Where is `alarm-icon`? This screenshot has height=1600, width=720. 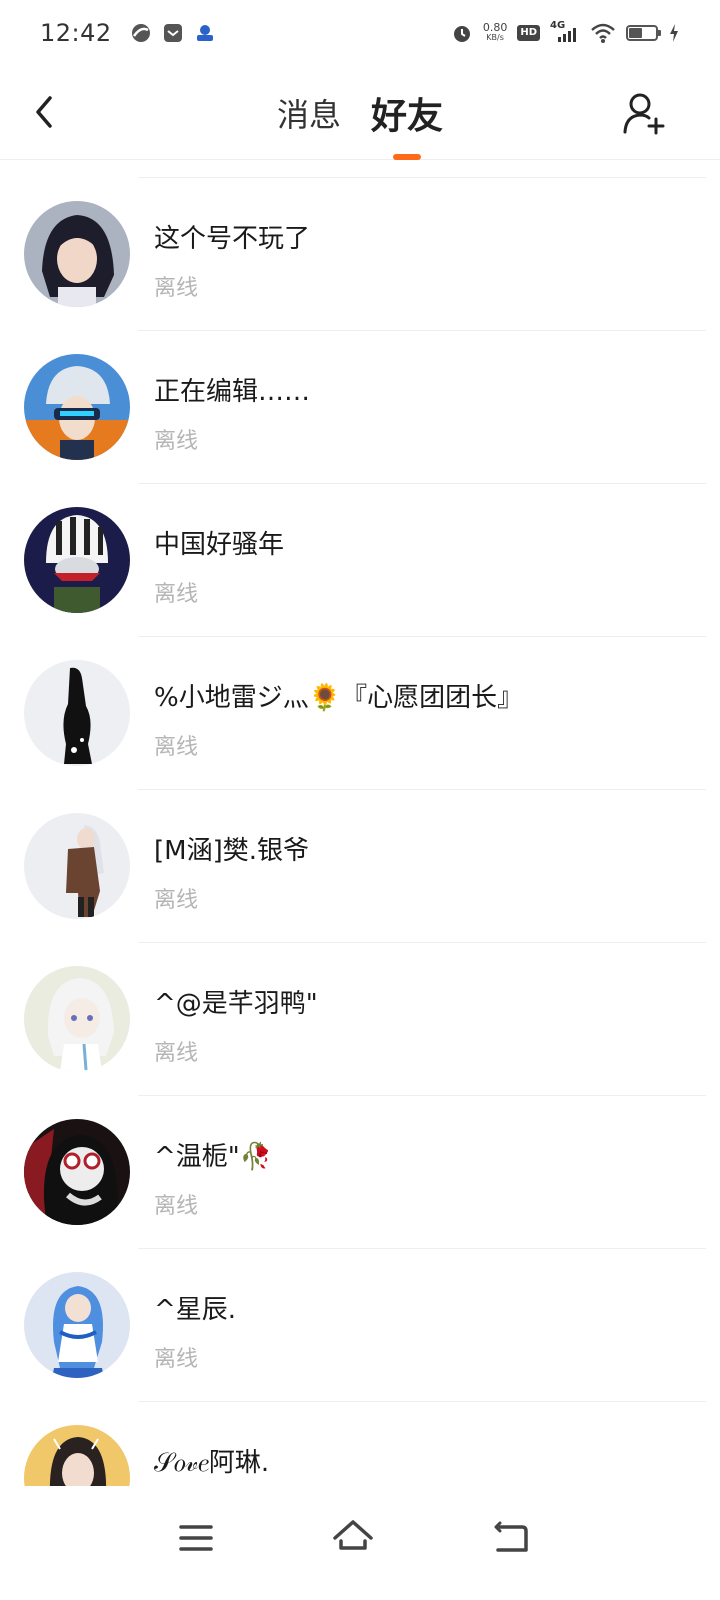
alarm-icon is located at coordinates (461, 34).